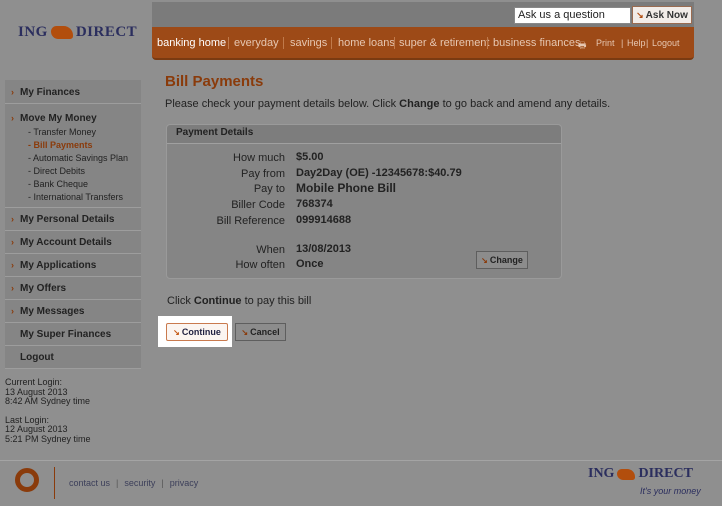  Describe the element at coordinates (201, 332) in the screenshot. I see `continue-label: Continue` at that location.